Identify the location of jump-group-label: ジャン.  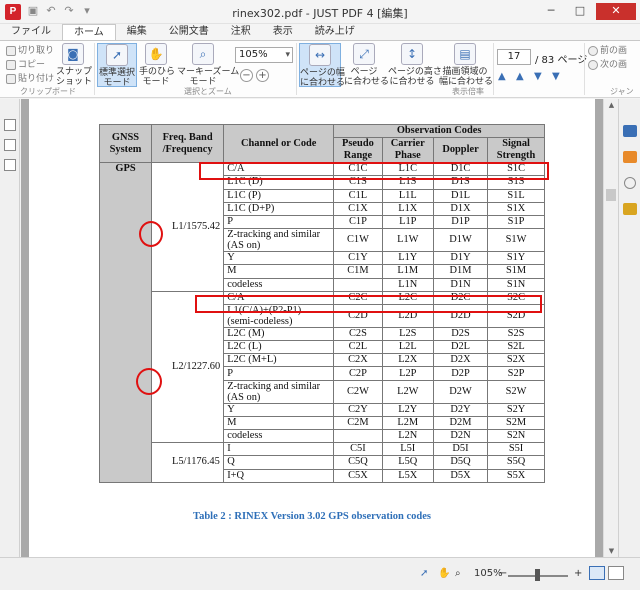
(622, 91).